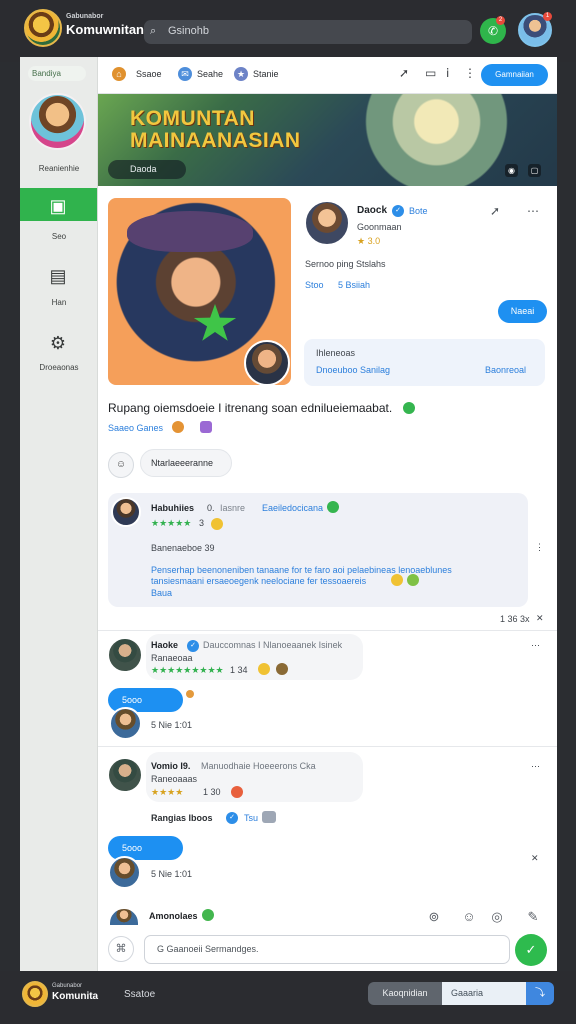  What do you see at coordinates (535, 645) in the screenshot?
I see `comment-1-more-icon: ⋯` at bounding box center [535, 645].